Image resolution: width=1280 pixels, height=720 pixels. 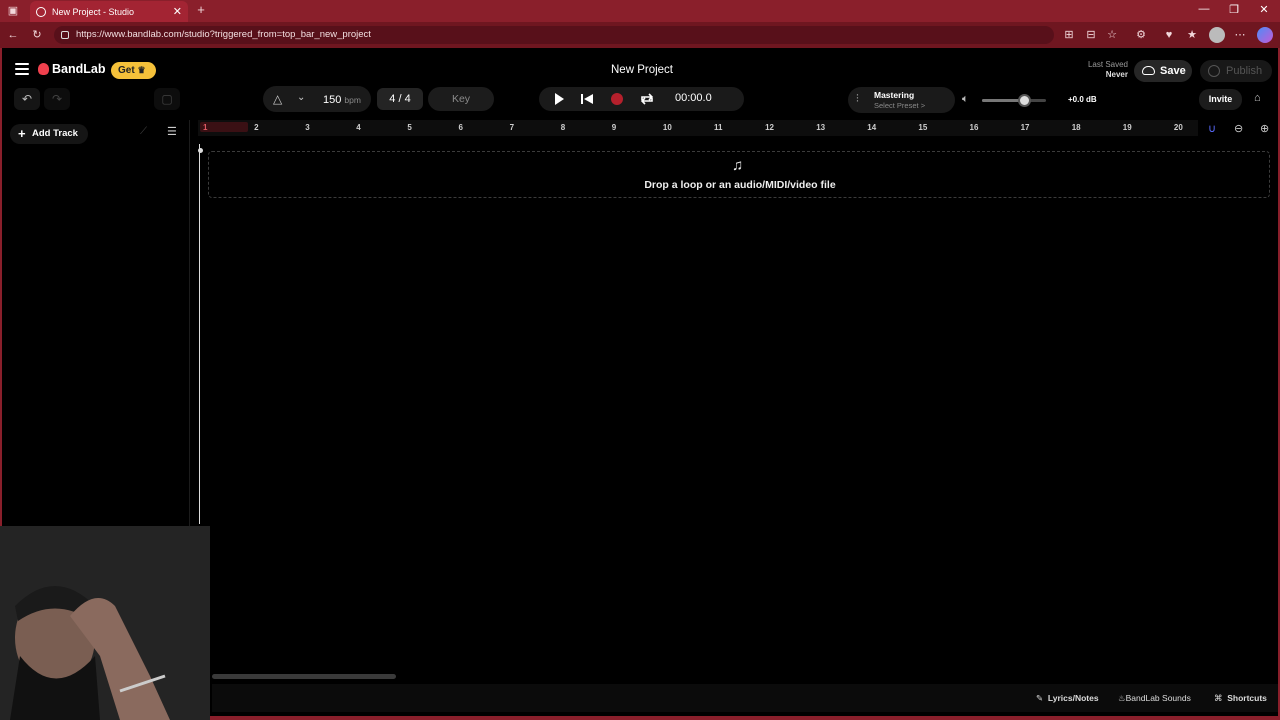 I want to click on speaker-mute-icon: 🔈︎, so click(x=965, y=99).